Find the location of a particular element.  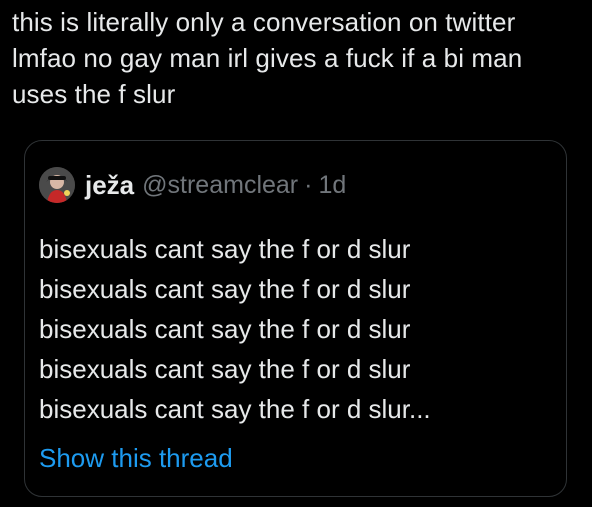

avatar is located at coordinates (57, 185).